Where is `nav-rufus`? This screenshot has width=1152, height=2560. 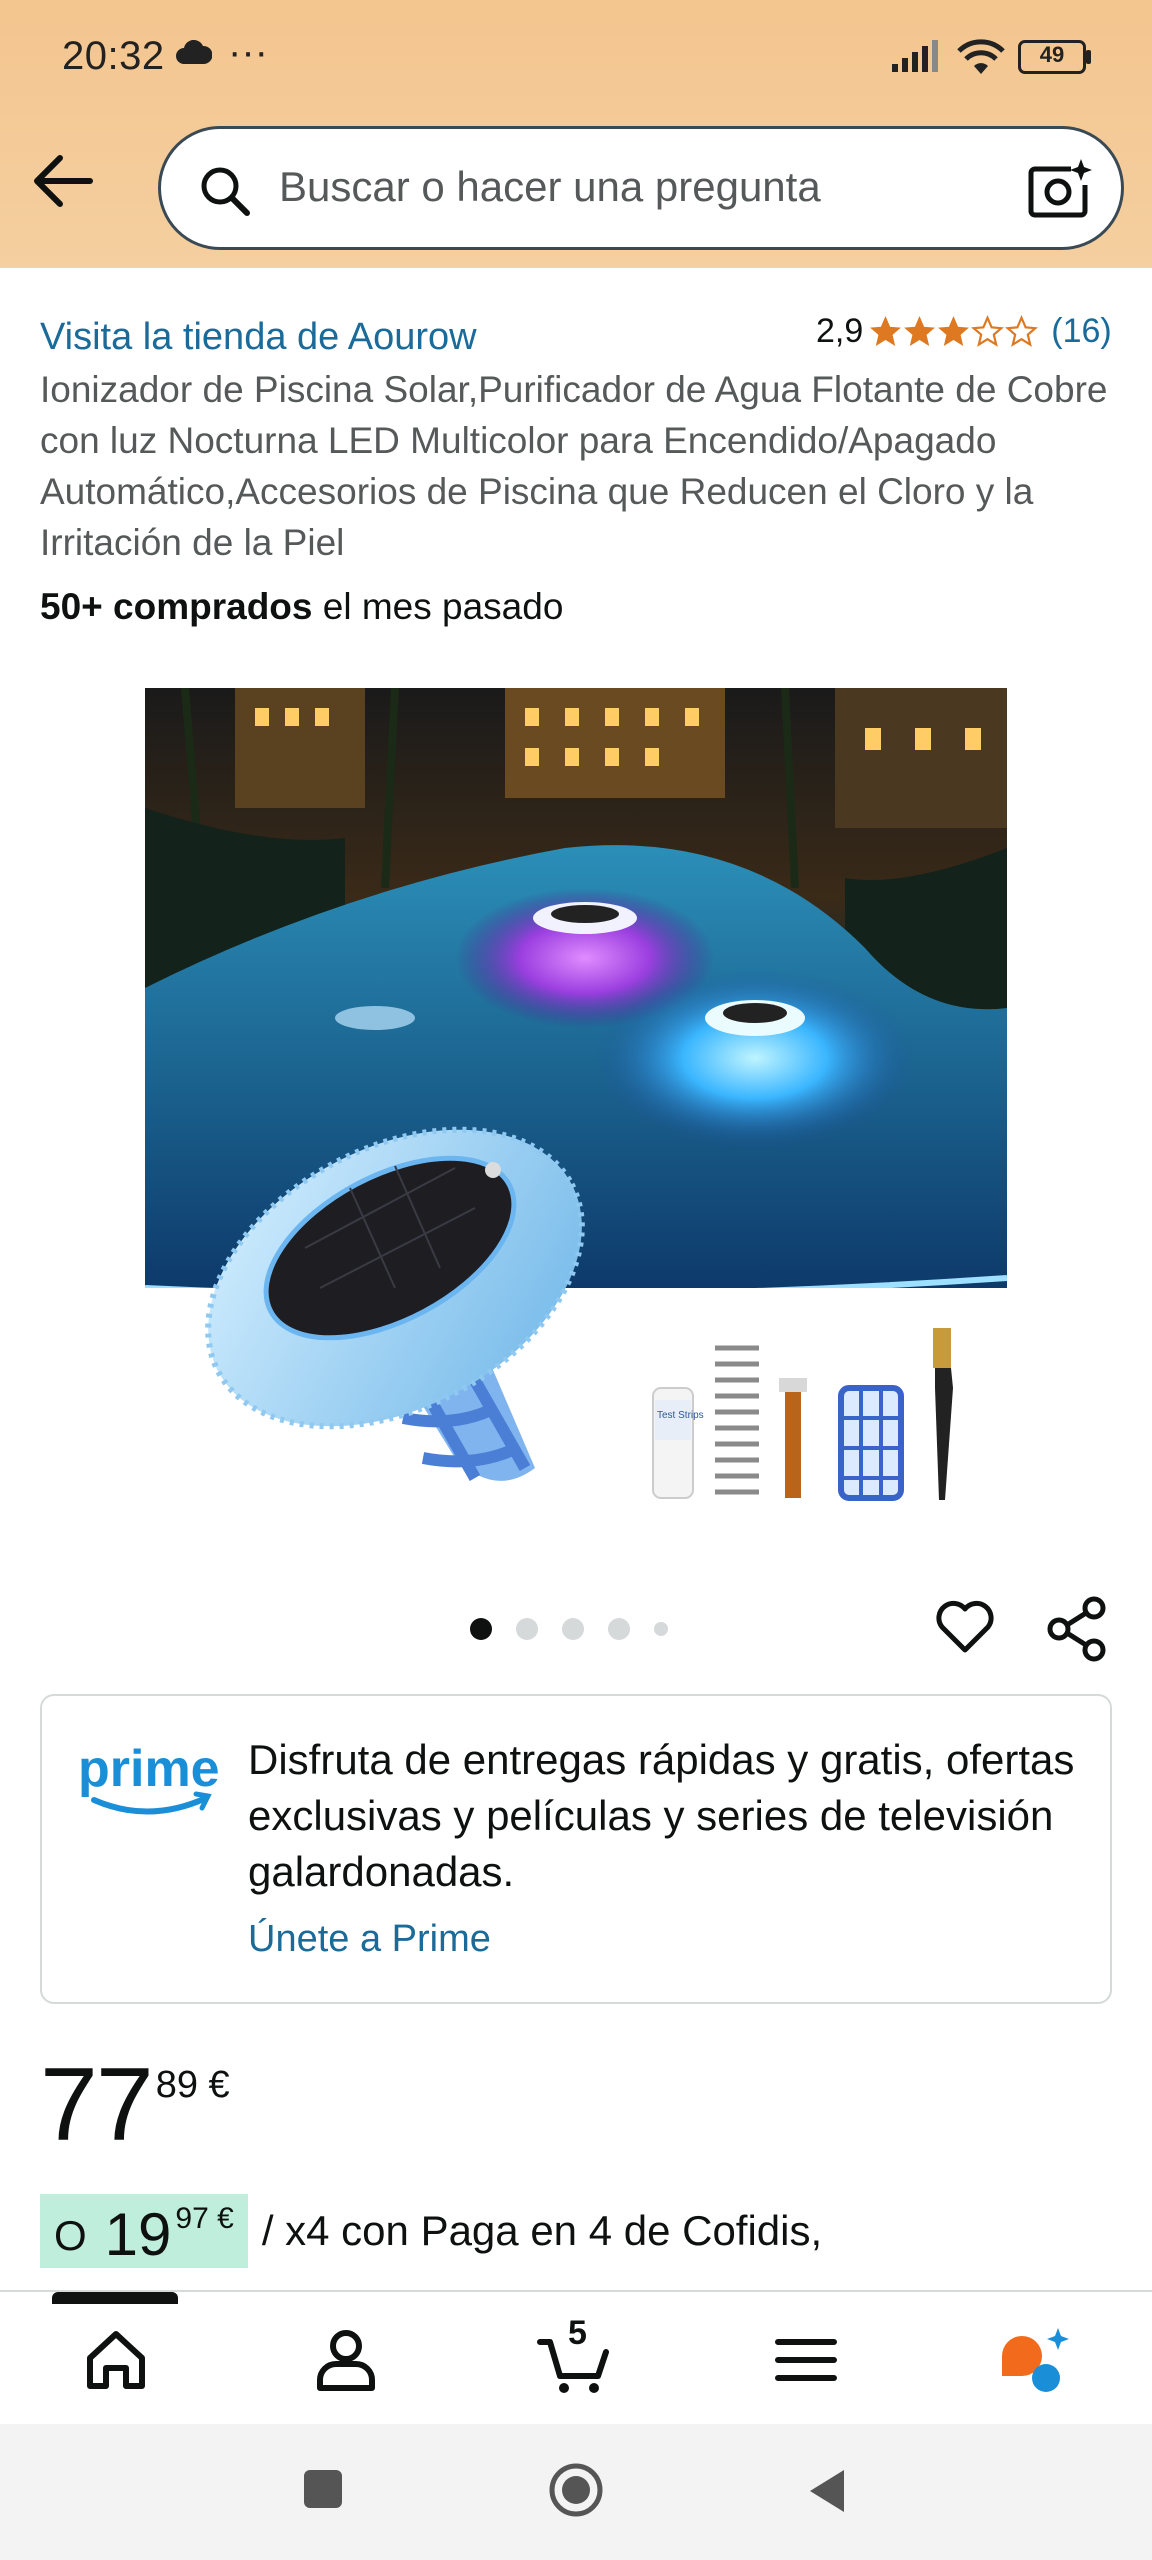 nav-rufus is located at coordinates (1036, 2360).